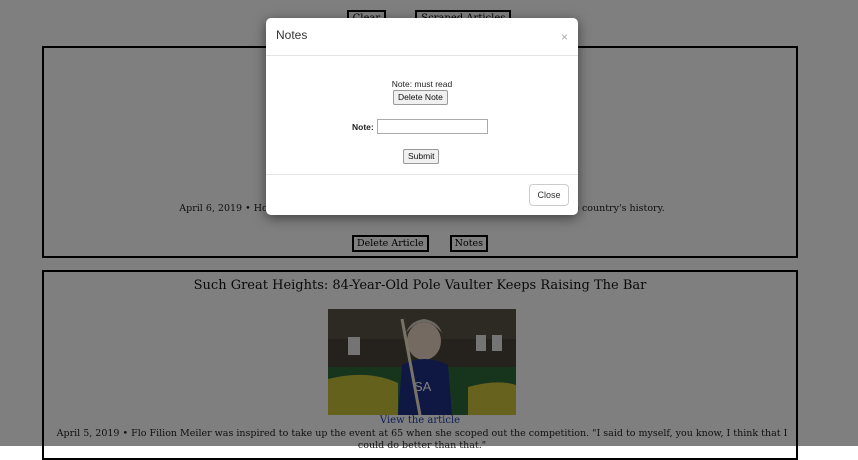 This screenshot has height=460, width=858. What do you see at coordinates (421, 156) in the screenshot?
I see `submit-button: Submit` at bounding box center [421, 156].